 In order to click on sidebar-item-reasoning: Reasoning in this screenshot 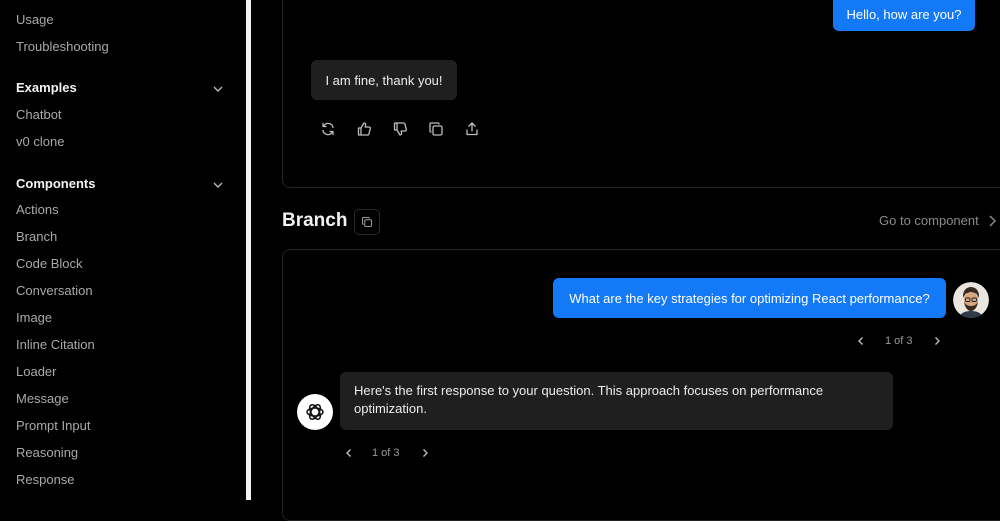, I will do `click(47, 453)`.